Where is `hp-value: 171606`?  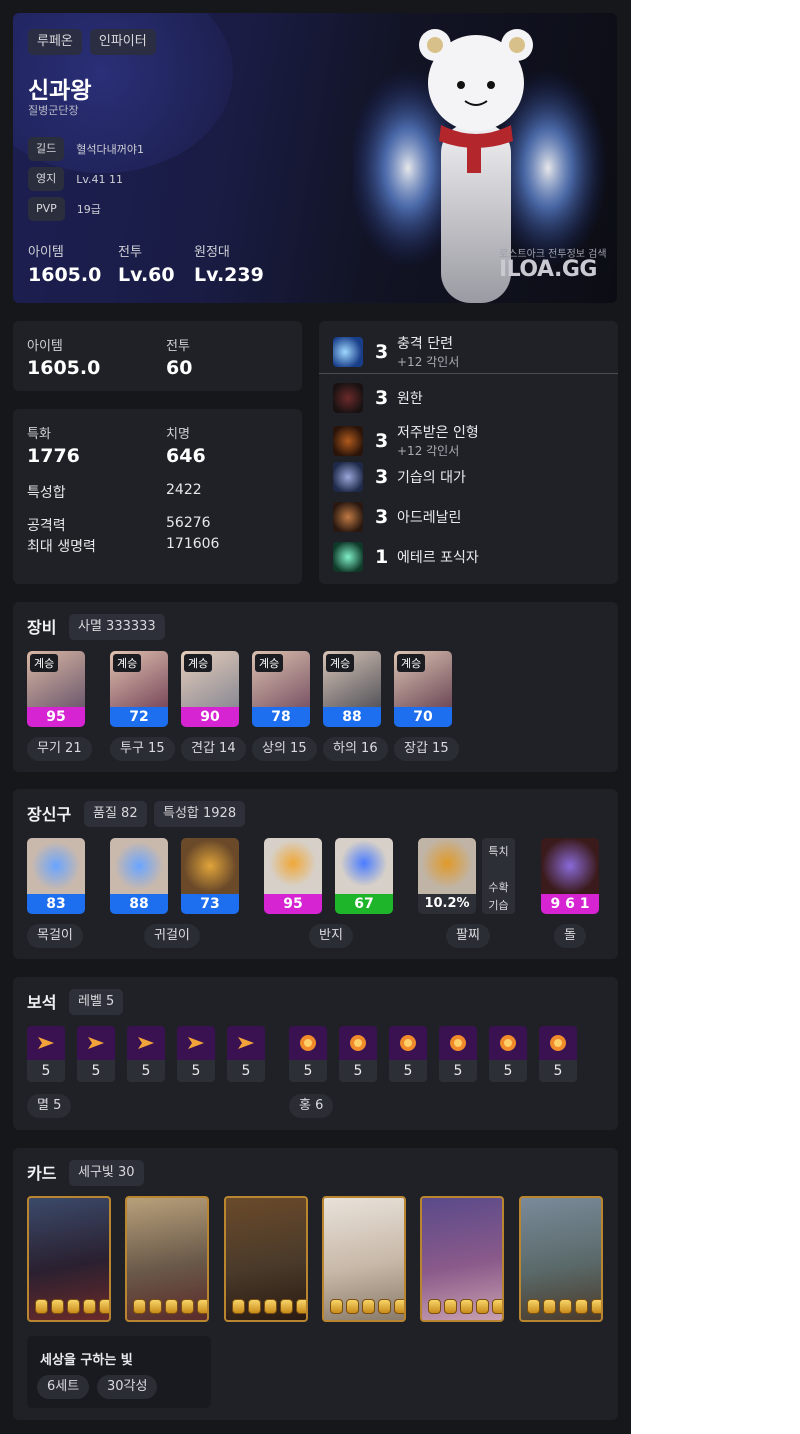
hp-value: 171606 is located at coordinates (193, 544).